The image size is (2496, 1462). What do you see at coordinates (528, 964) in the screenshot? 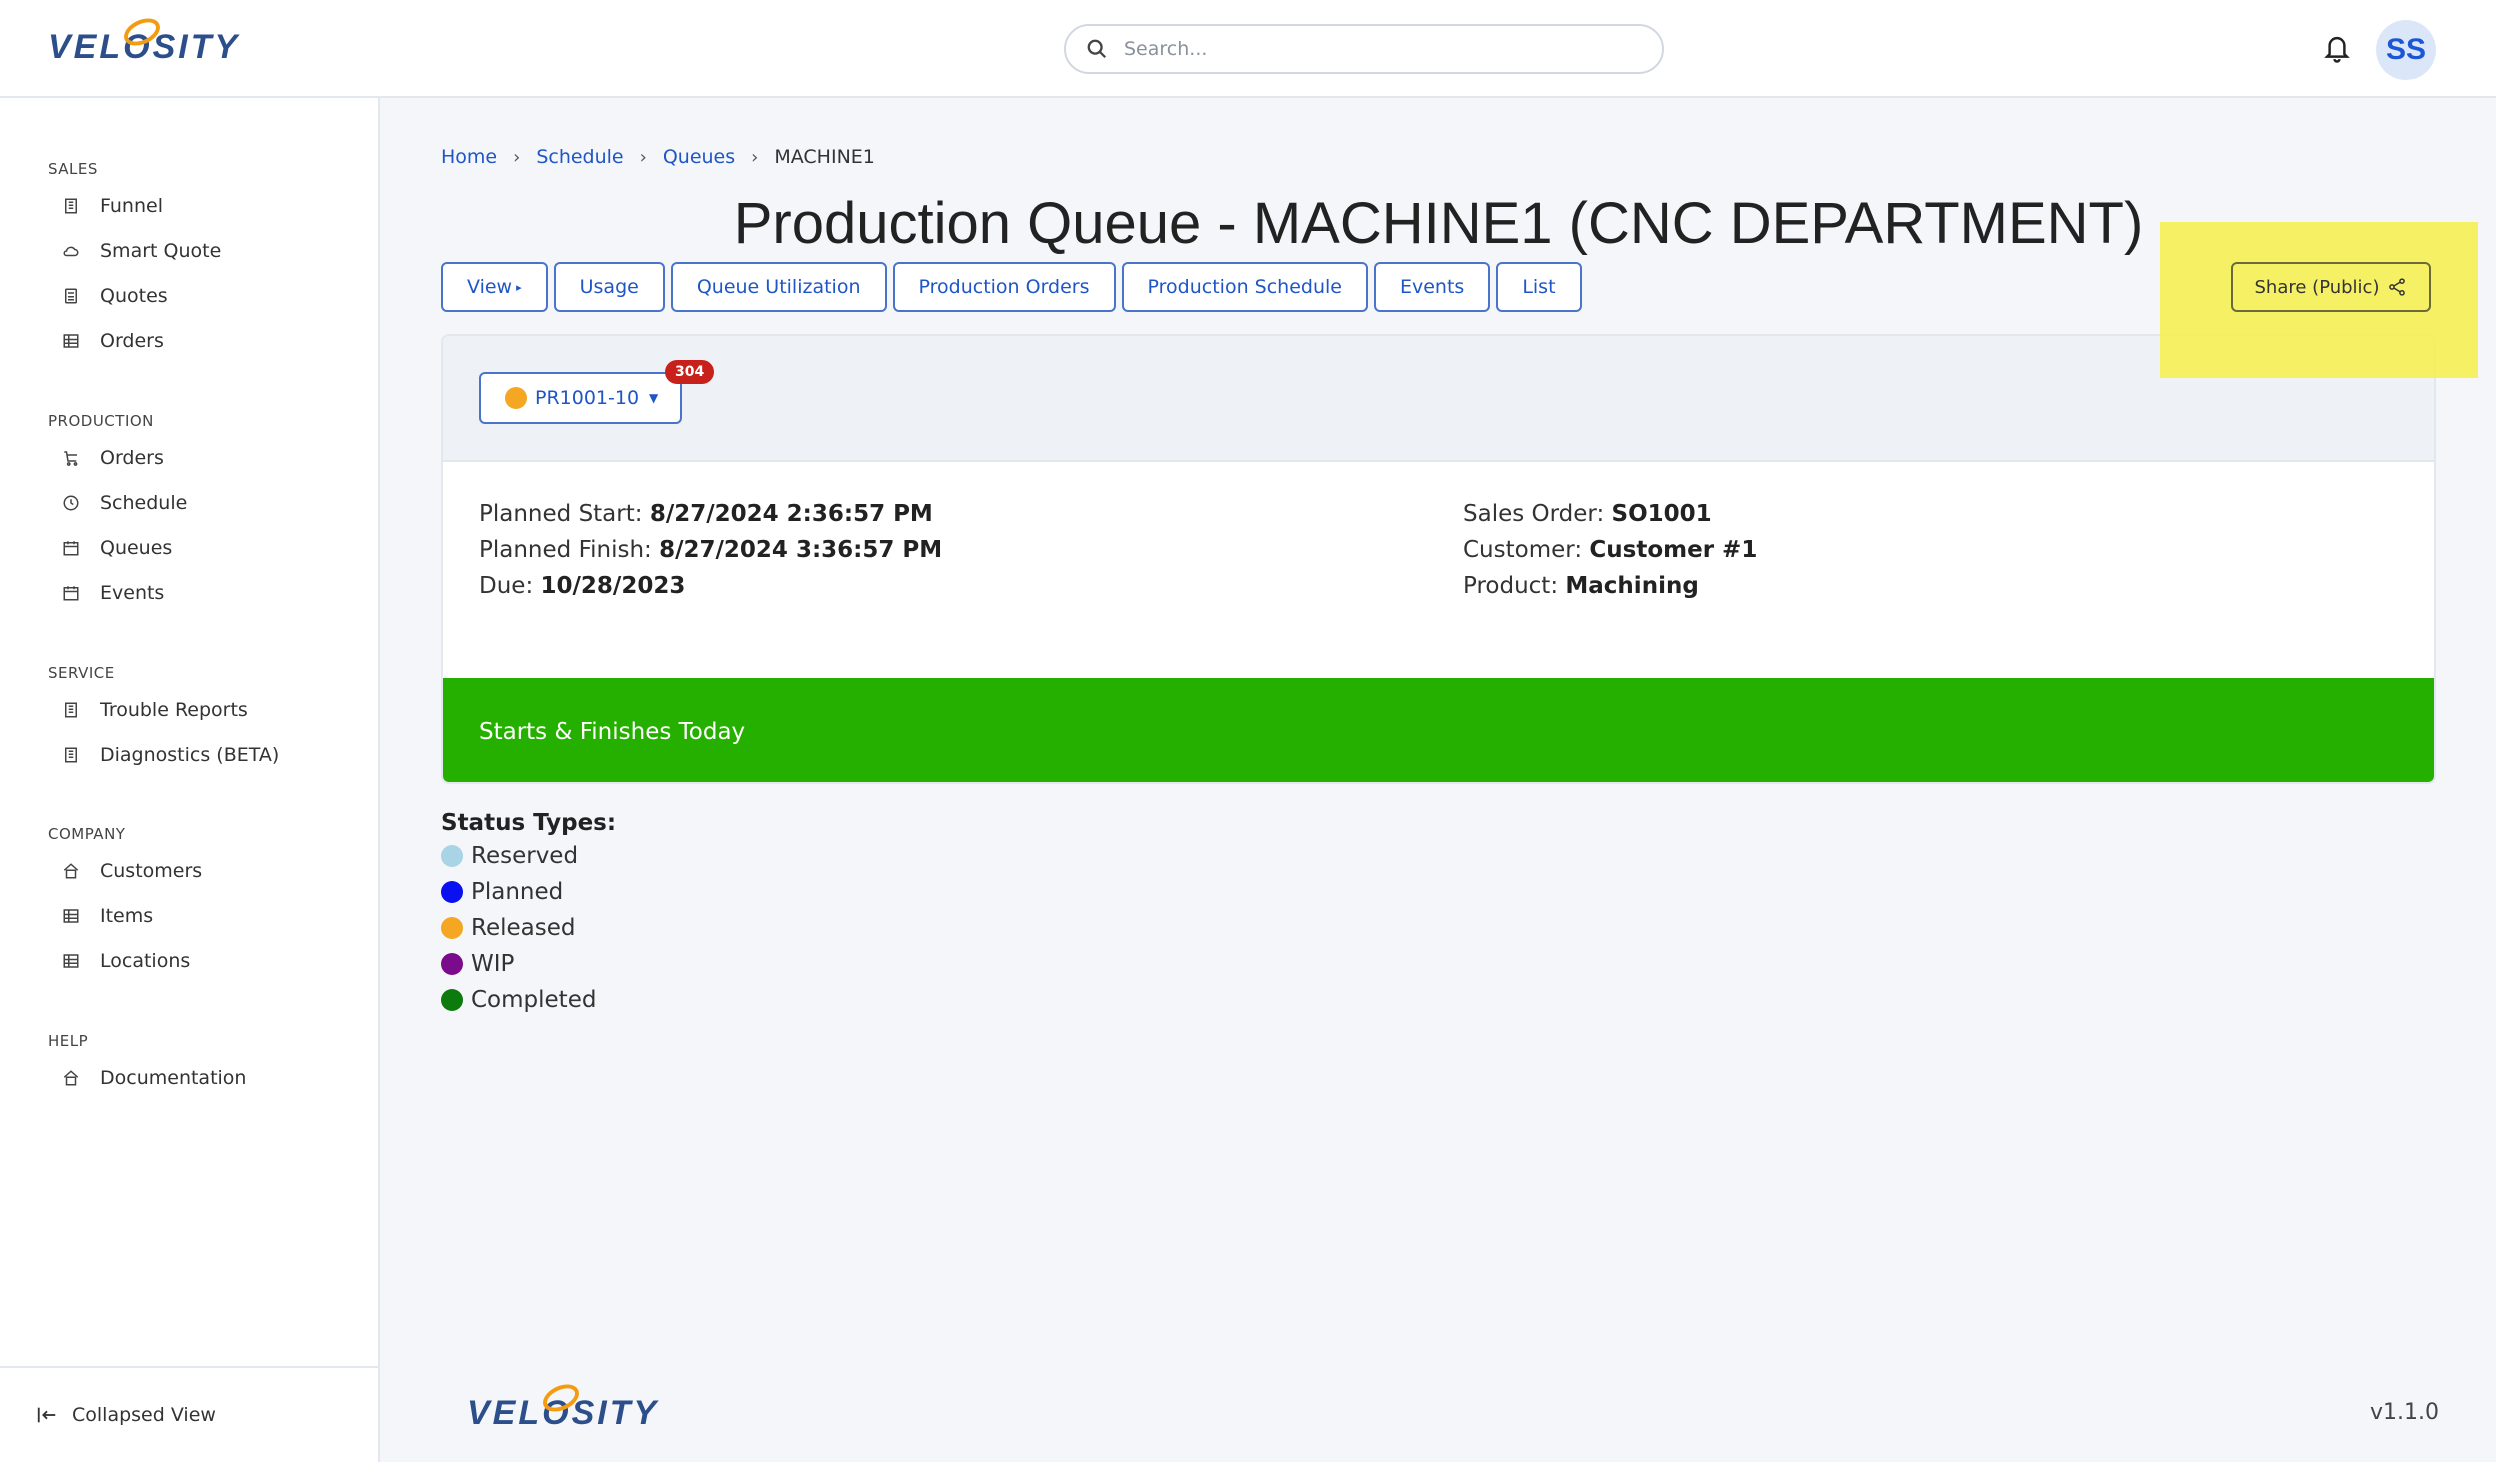
I see `legend-item-wip: WIP` at bounding box center [528, 964].